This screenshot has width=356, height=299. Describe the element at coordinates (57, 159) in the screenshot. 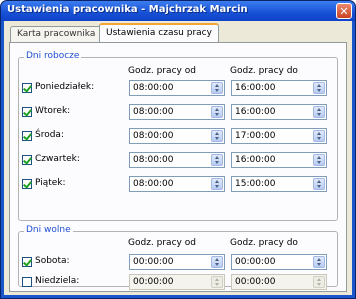

I see `day-label: Czwartek:` at that location.